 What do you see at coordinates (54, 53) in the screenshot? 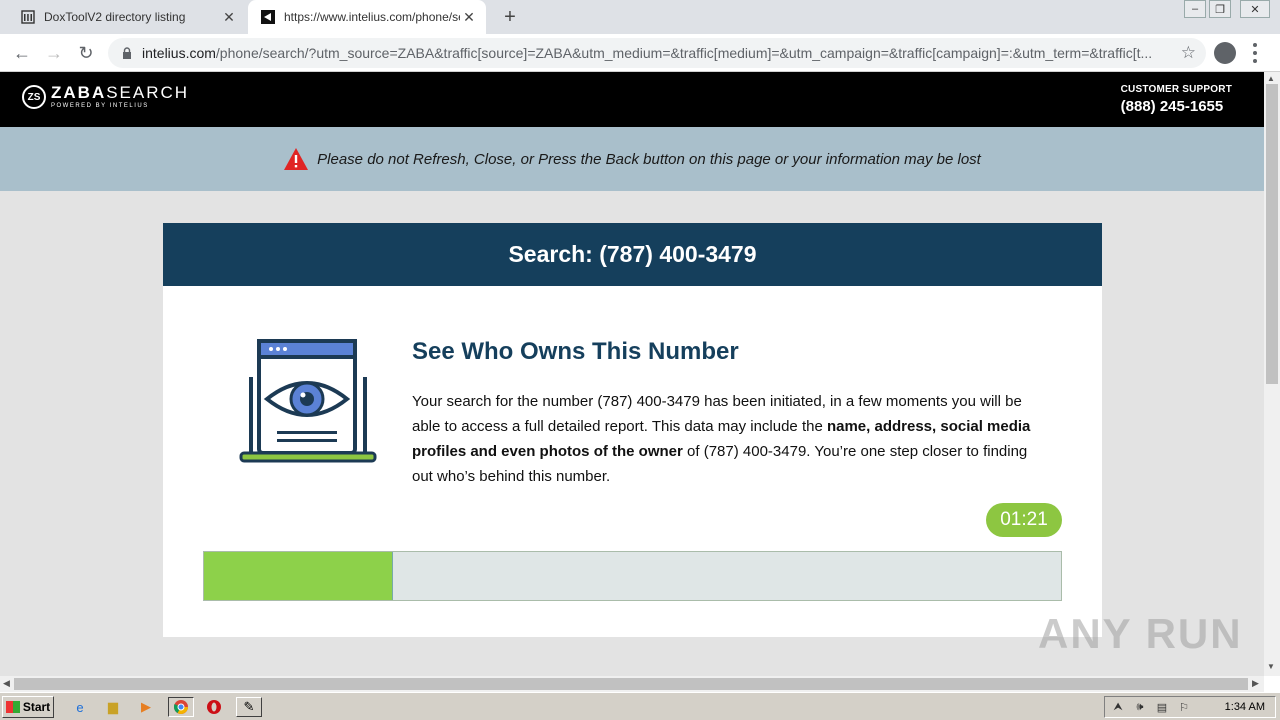
I see `forward-icon: →` at bounding box center [54, 53].